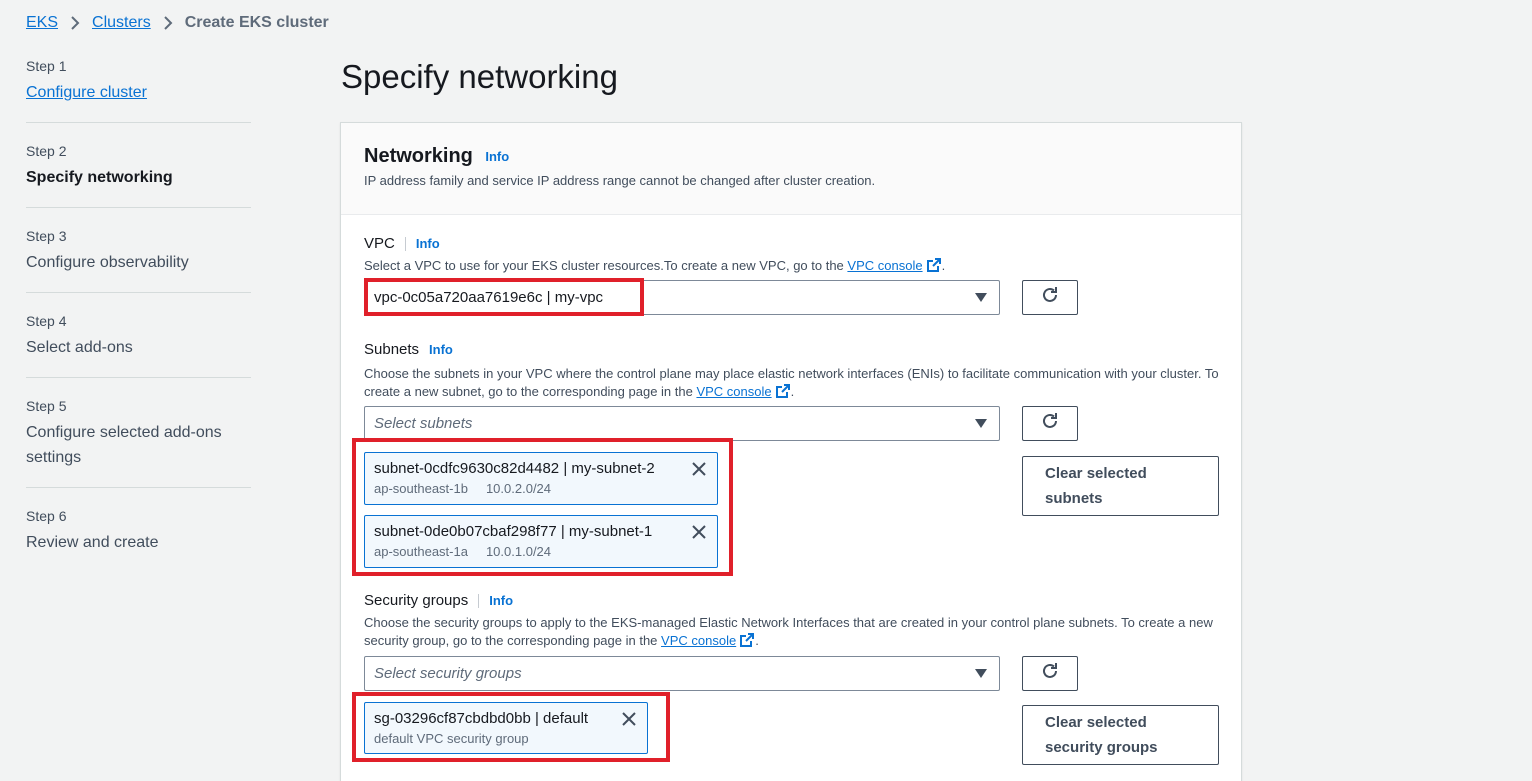 This screenshot has width=1532, height=781. I want to click on clear-selected-security-groups-button: Clear selected security groups, so click(1120, 735).